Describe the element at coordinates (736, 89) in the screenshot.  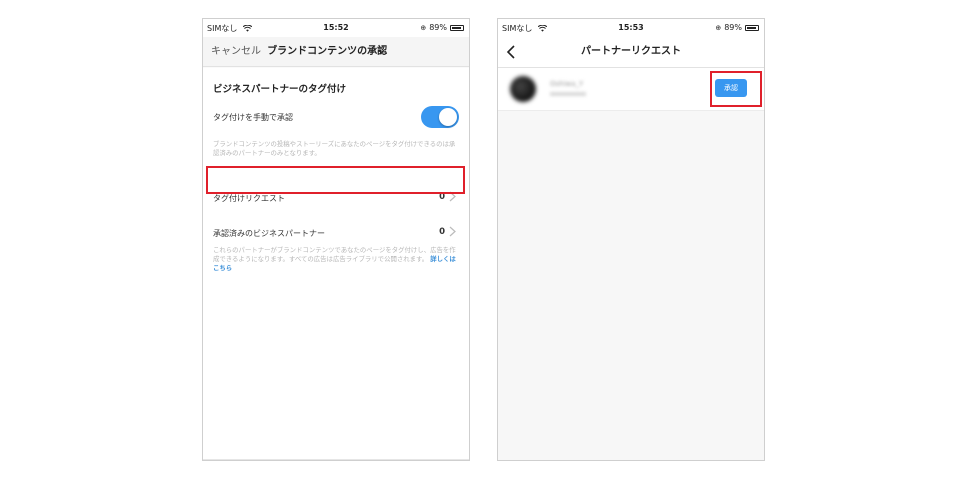
I see `highlight-box-approve` at that location.